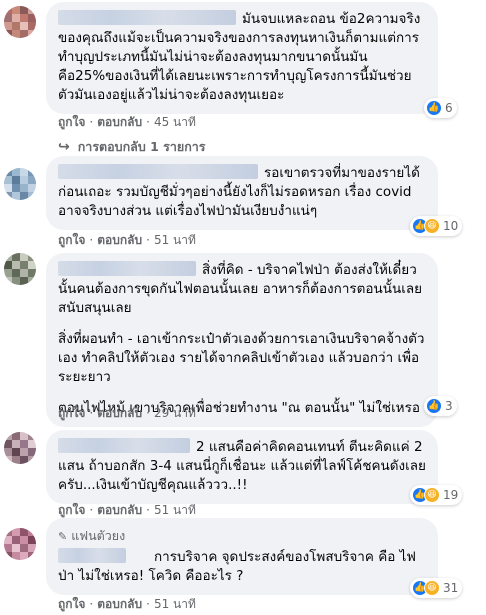 The height and width of the screenshot is (615, 486). I want to click on timestamp: 29 นาที, so click(175, 413).